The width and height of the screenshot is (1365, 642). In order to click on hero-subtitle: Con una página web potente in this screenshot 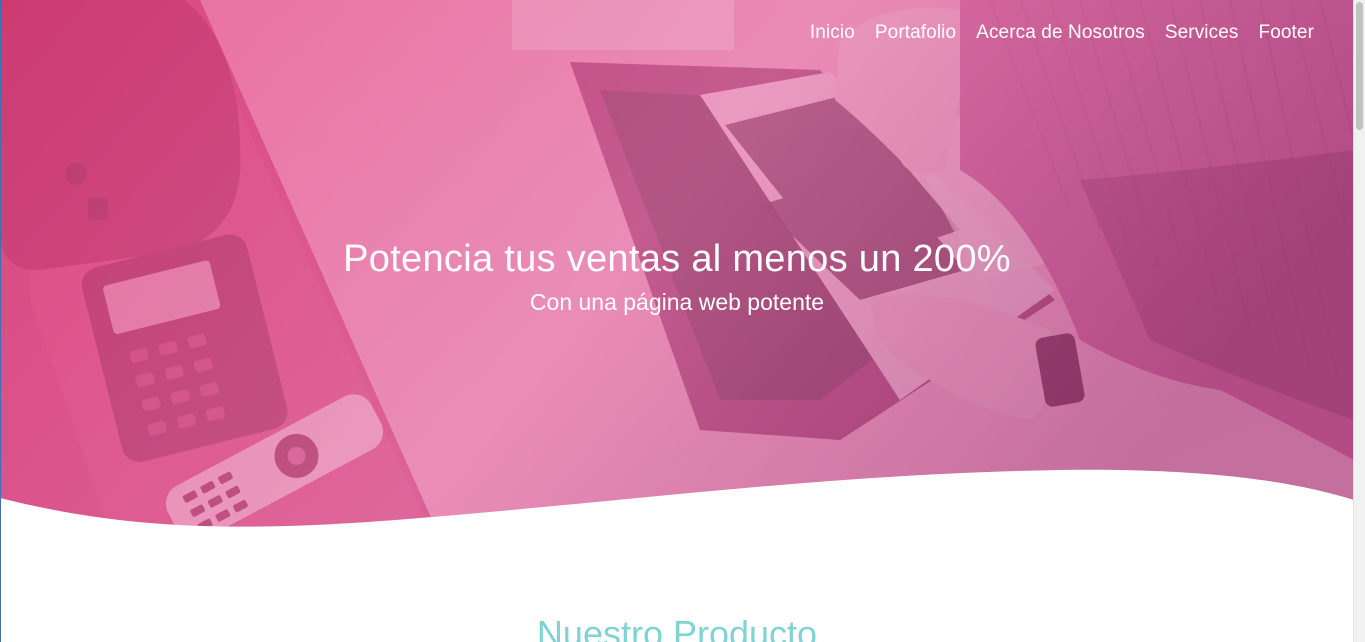, I will do `click(677, 302)`.